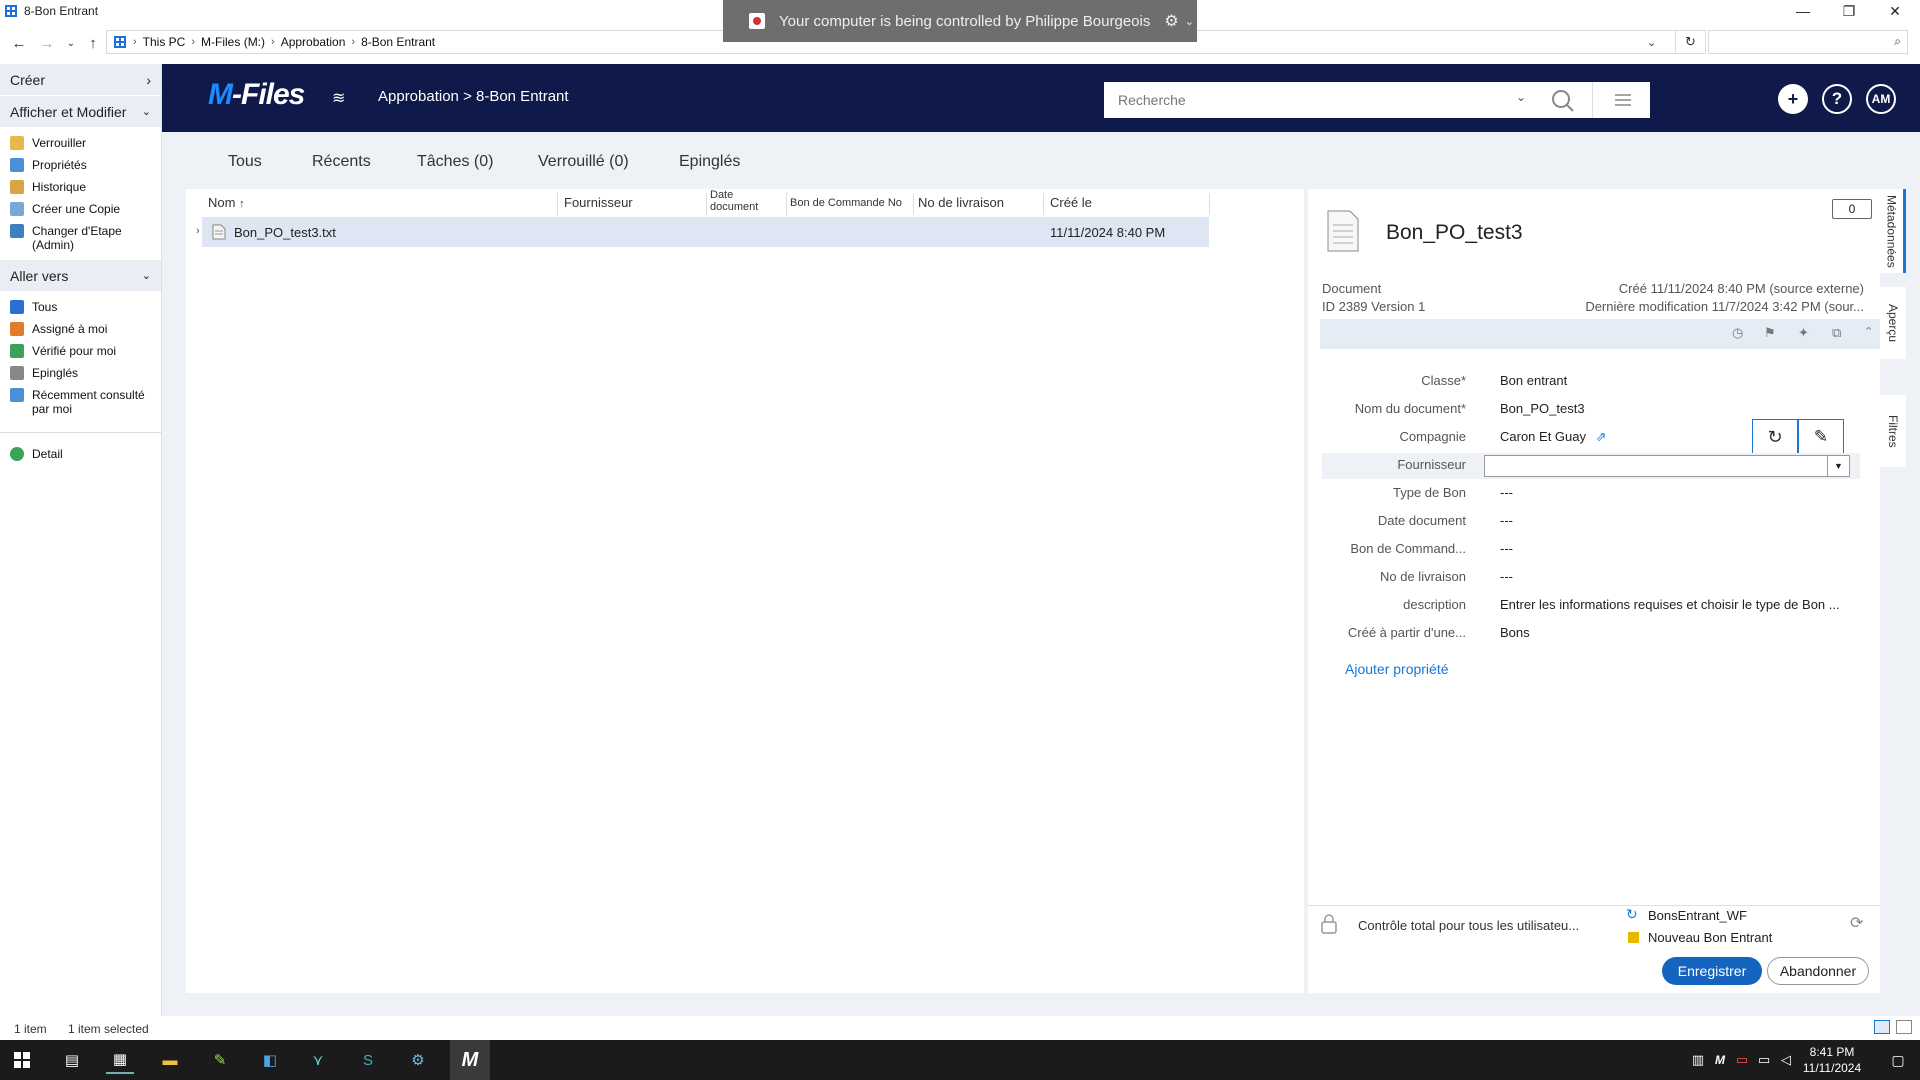 This screenshot has height=1080, width=1920. What do you see at coordinates (1898, 1060) in the screenshot?
I see `notifications-icon: ▢` at bounding box center [1898, 1060].